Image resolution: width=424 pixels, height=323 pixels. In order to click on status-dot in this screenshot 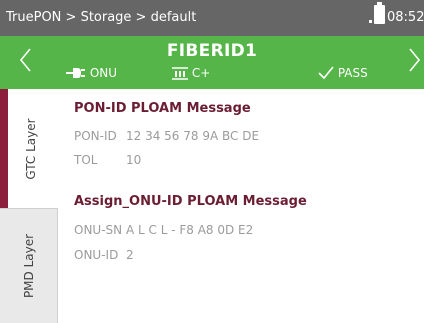, I will do `click(370, 21)`.